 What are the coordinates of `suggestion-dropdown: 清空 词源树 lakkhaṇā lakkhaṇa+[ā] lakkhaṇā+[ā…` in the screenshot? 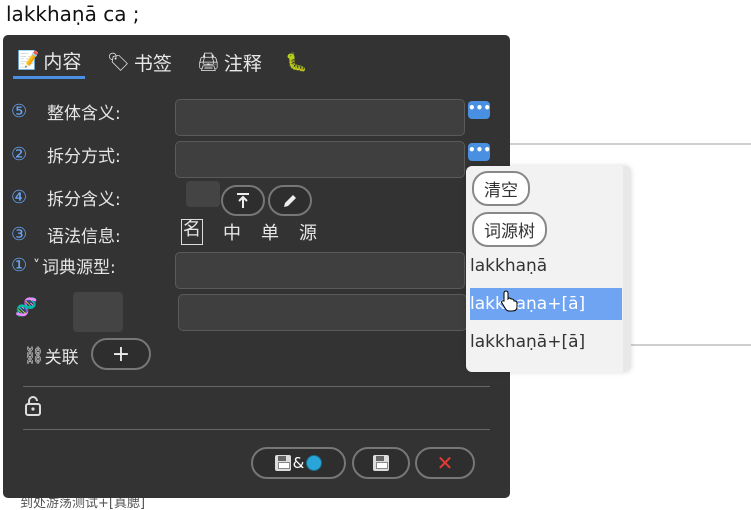 It's located at (548, 269).